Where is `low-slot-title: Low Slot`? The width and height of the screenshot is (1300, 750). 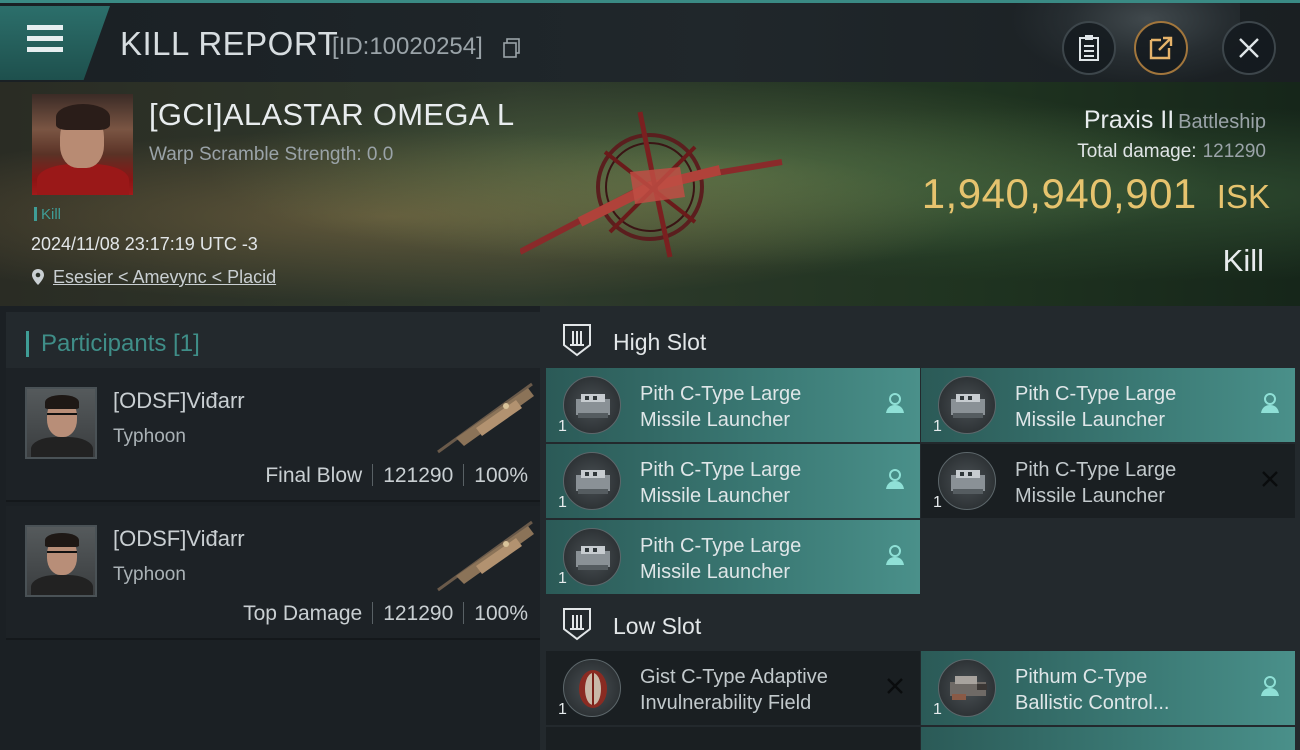
low-slot-title: Low Slot is located at coordinates (657, 626).